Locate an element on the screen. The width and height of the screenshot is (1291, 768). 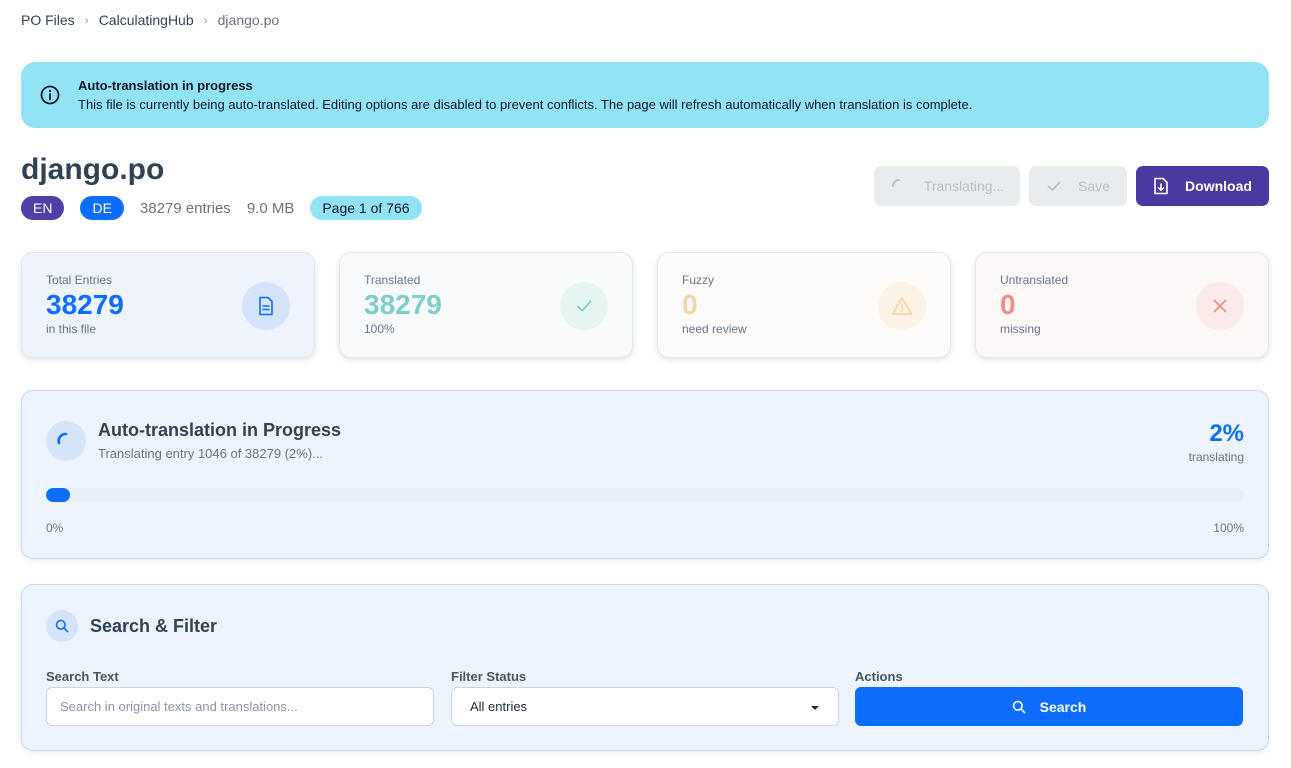
file-actions: Translating... Save Download is located at coordinates (1071, 186).